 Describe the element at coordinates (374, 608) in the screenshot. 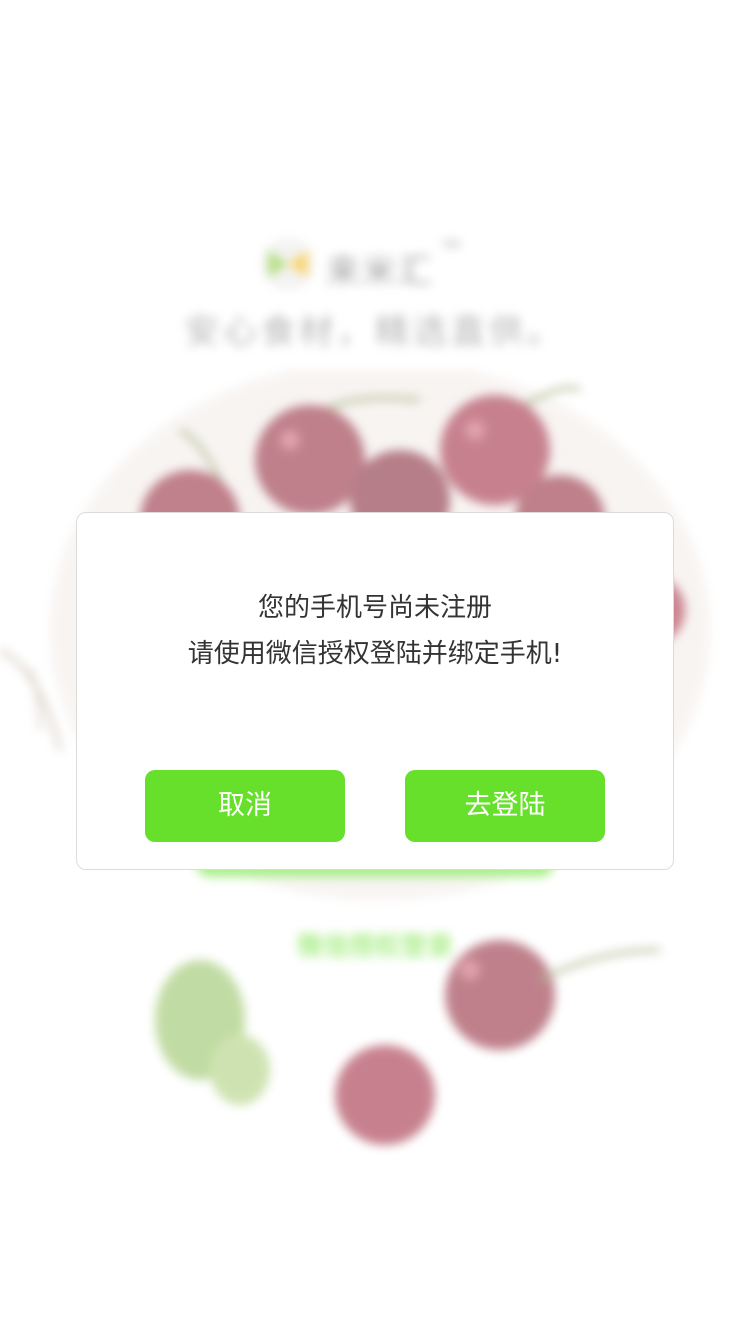

I see `dialog-message-line1: 您的手机号尚未注册` at that location.